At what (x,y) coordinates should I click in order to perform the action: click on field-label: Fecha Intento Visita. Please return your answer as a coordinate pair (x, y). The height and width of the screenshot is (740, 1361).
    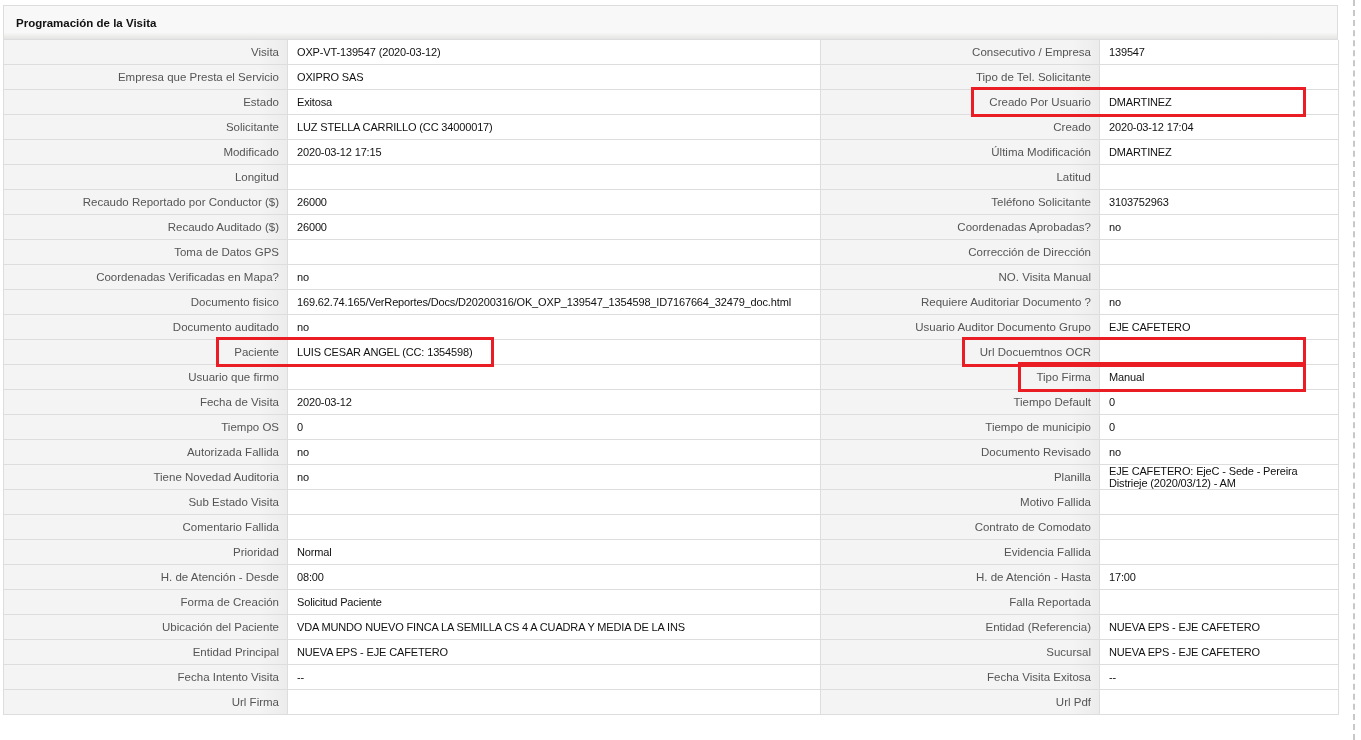
    Looking at the image, I should click on (228, 677).